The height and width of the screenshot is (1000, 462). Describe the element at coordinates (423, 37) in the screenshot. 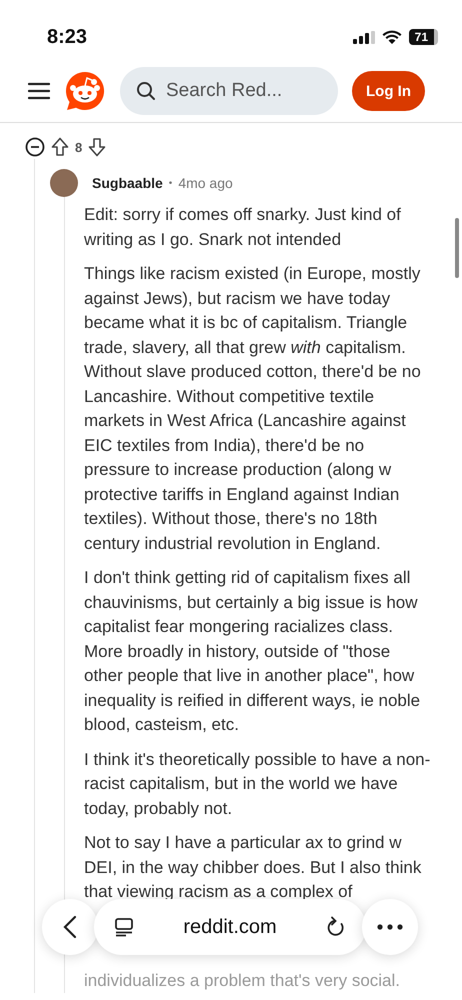

I see `battery-level: 71` at that location.